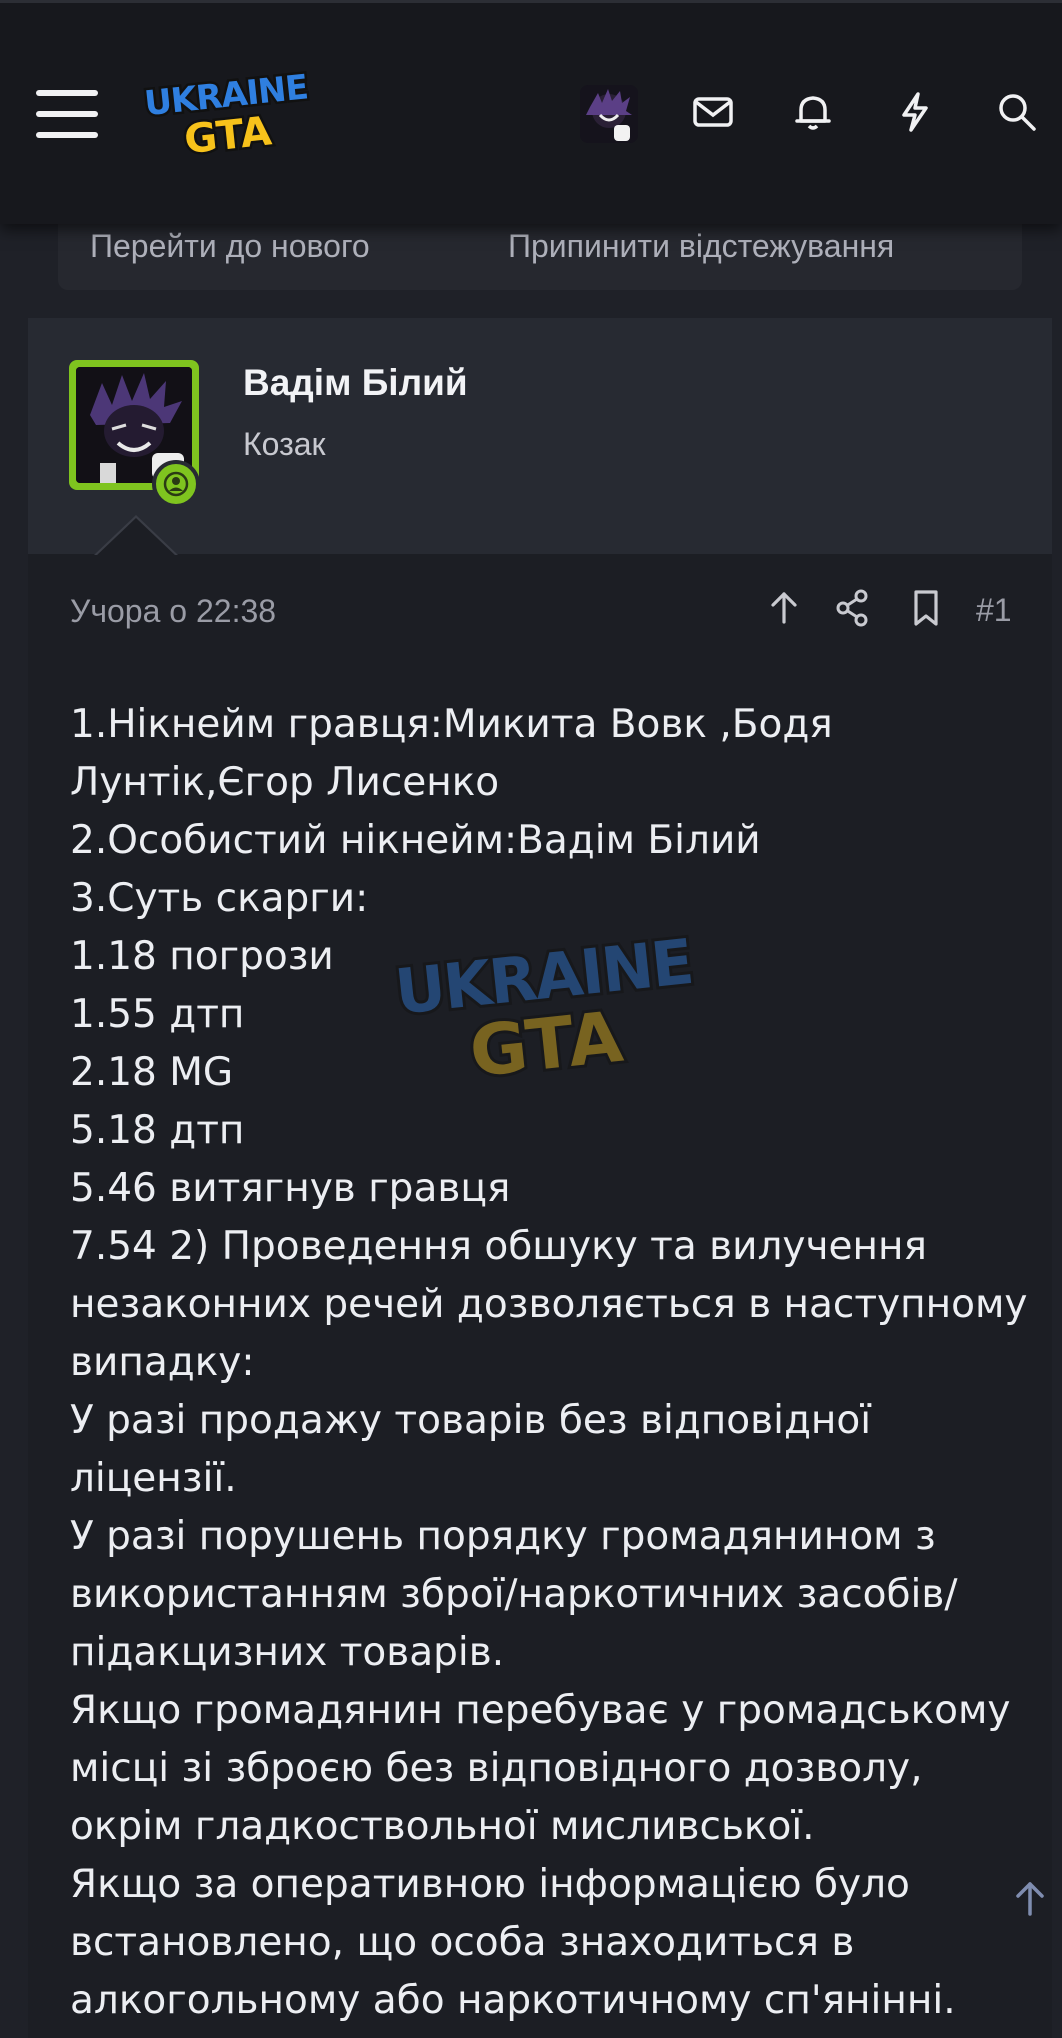 This screenshot has height=2038, width=1062. Describe the element at coordinates (67, 114) in the screenshot. I see `menu-icon` at that location.